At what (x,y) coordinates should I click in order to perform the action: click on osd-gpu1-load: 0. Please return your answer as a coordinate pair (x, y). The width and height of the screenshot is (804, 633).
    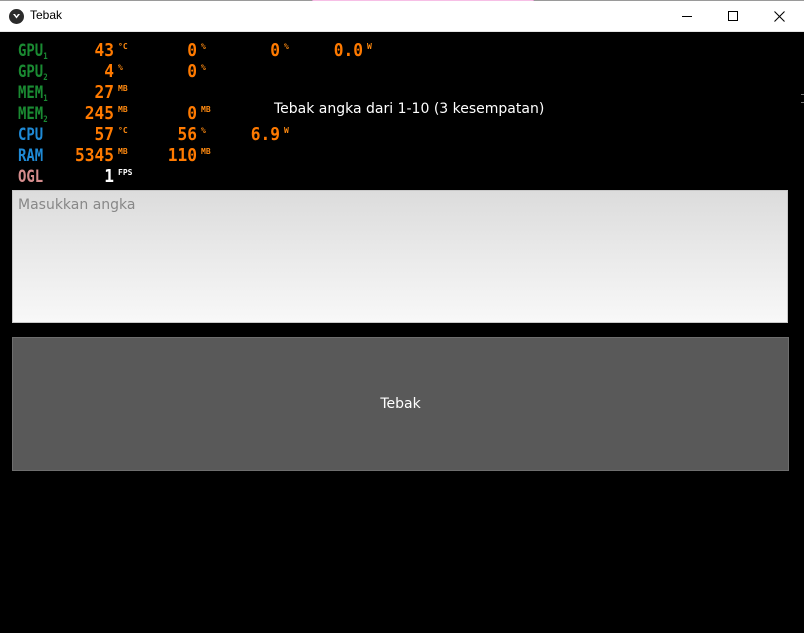
    Looking at the image, I should click on (192, 50).